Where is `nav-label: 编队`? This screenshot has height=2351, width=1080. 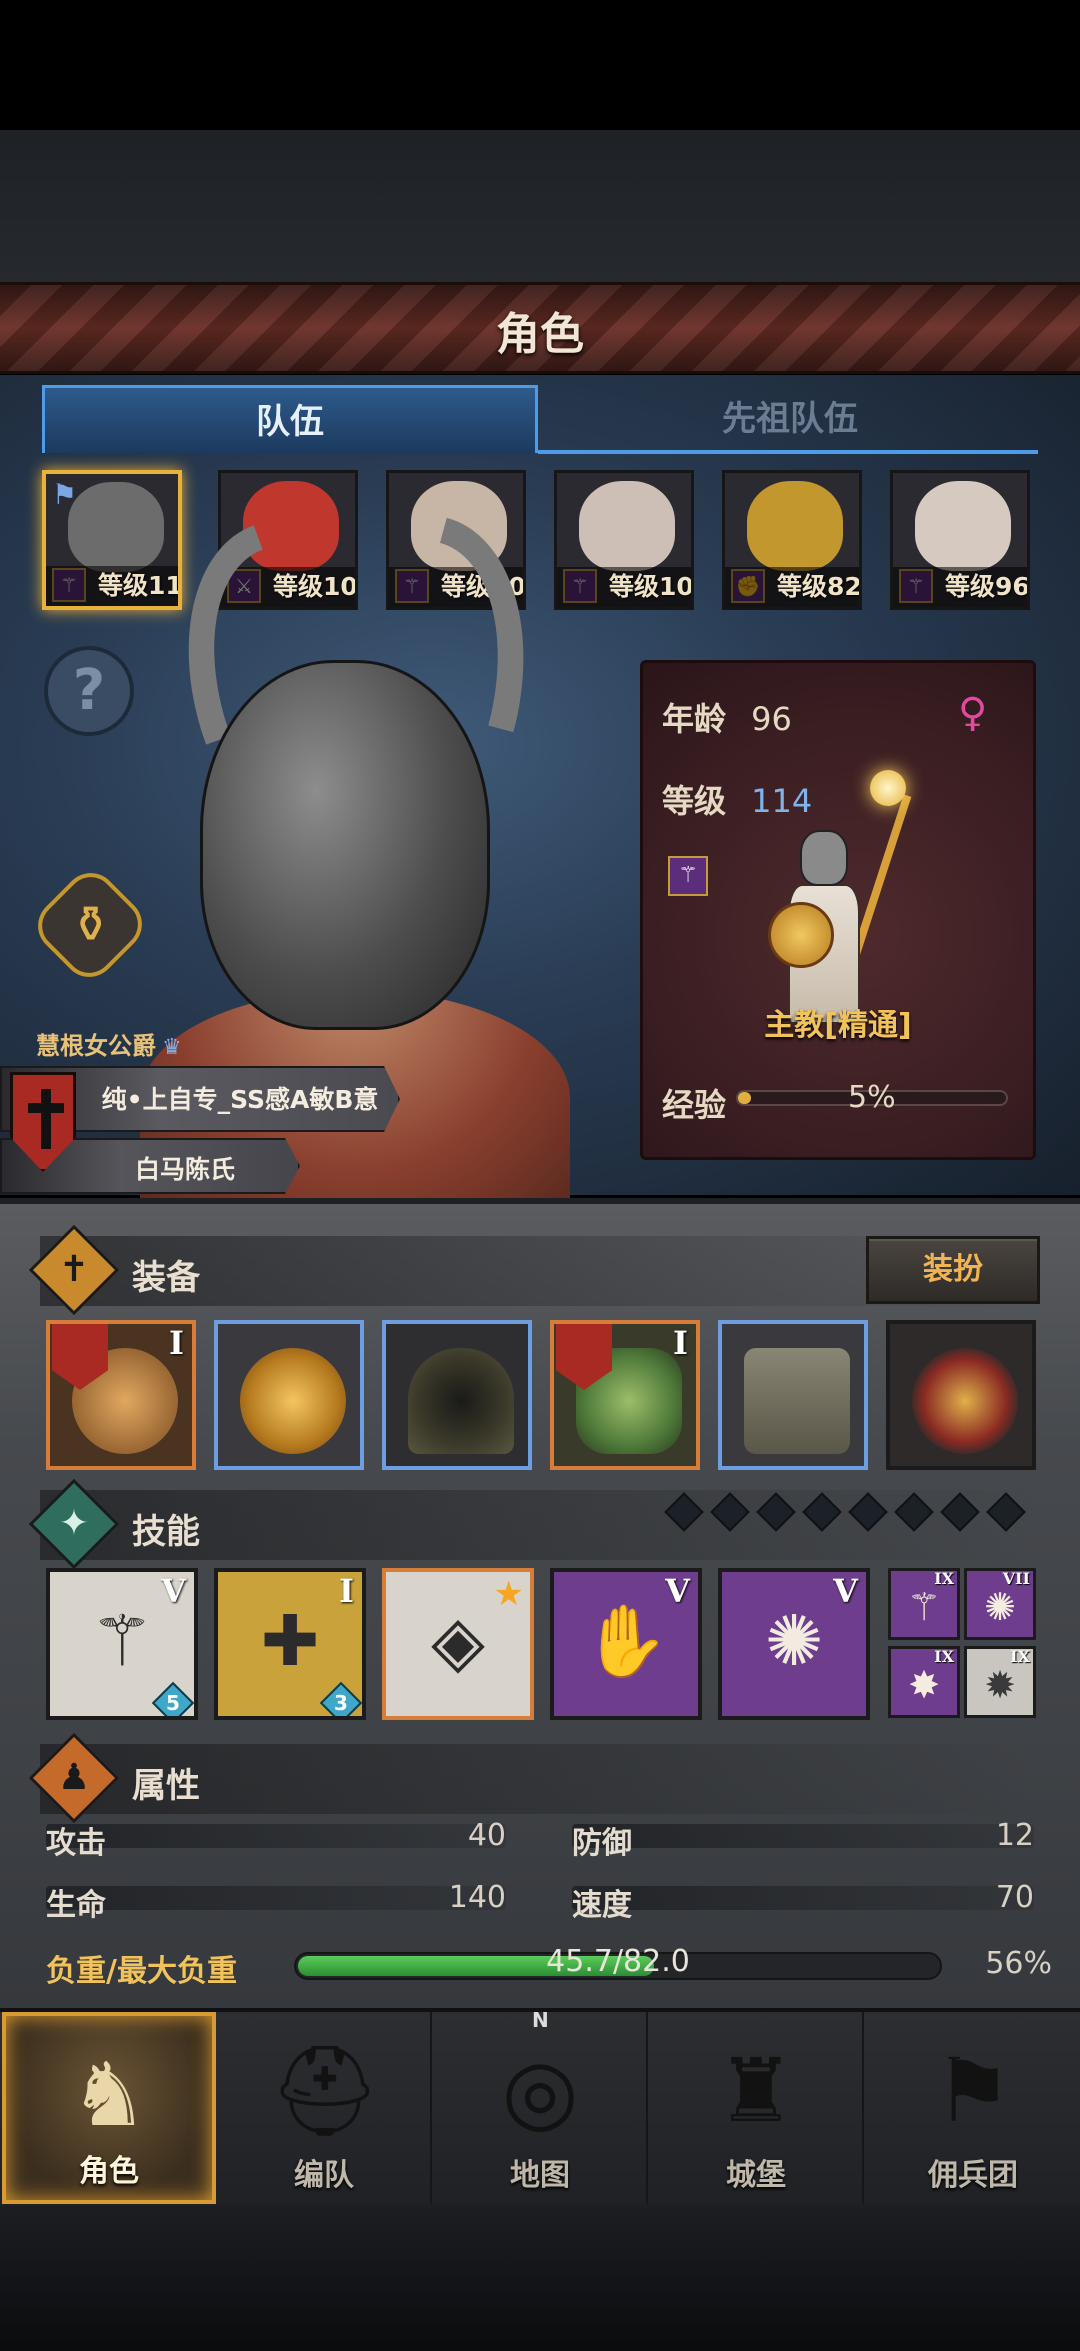
nav-label: 编队 is located at coordinates (324, 2175).